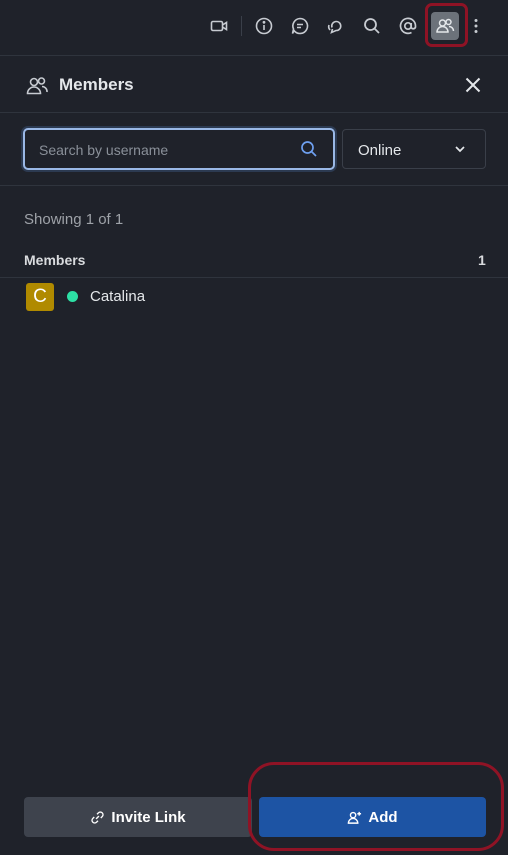 The image size is (508, 855). What do you see at coordinates (254, 297) in the screenshot?
I see `member-item: C Catalina` at bounding box center [254, 297].